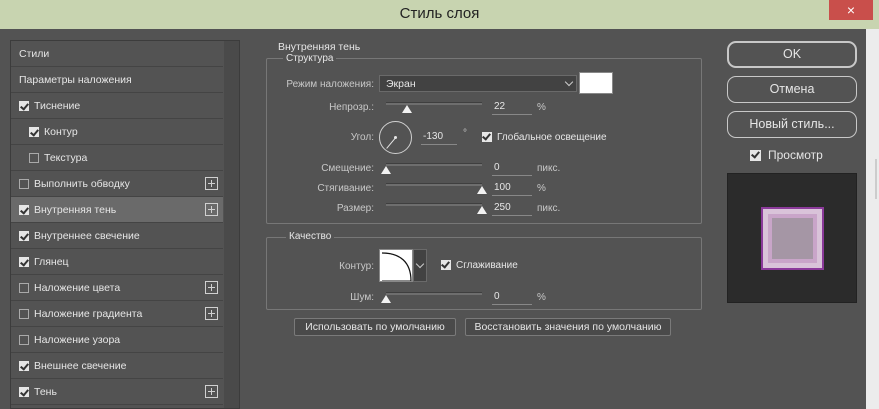 The width and height of the screenshot is (879, 409). Describe the element at coordinates (446, 265) in the screenshot. I see `antialias-checkbox` at that location.